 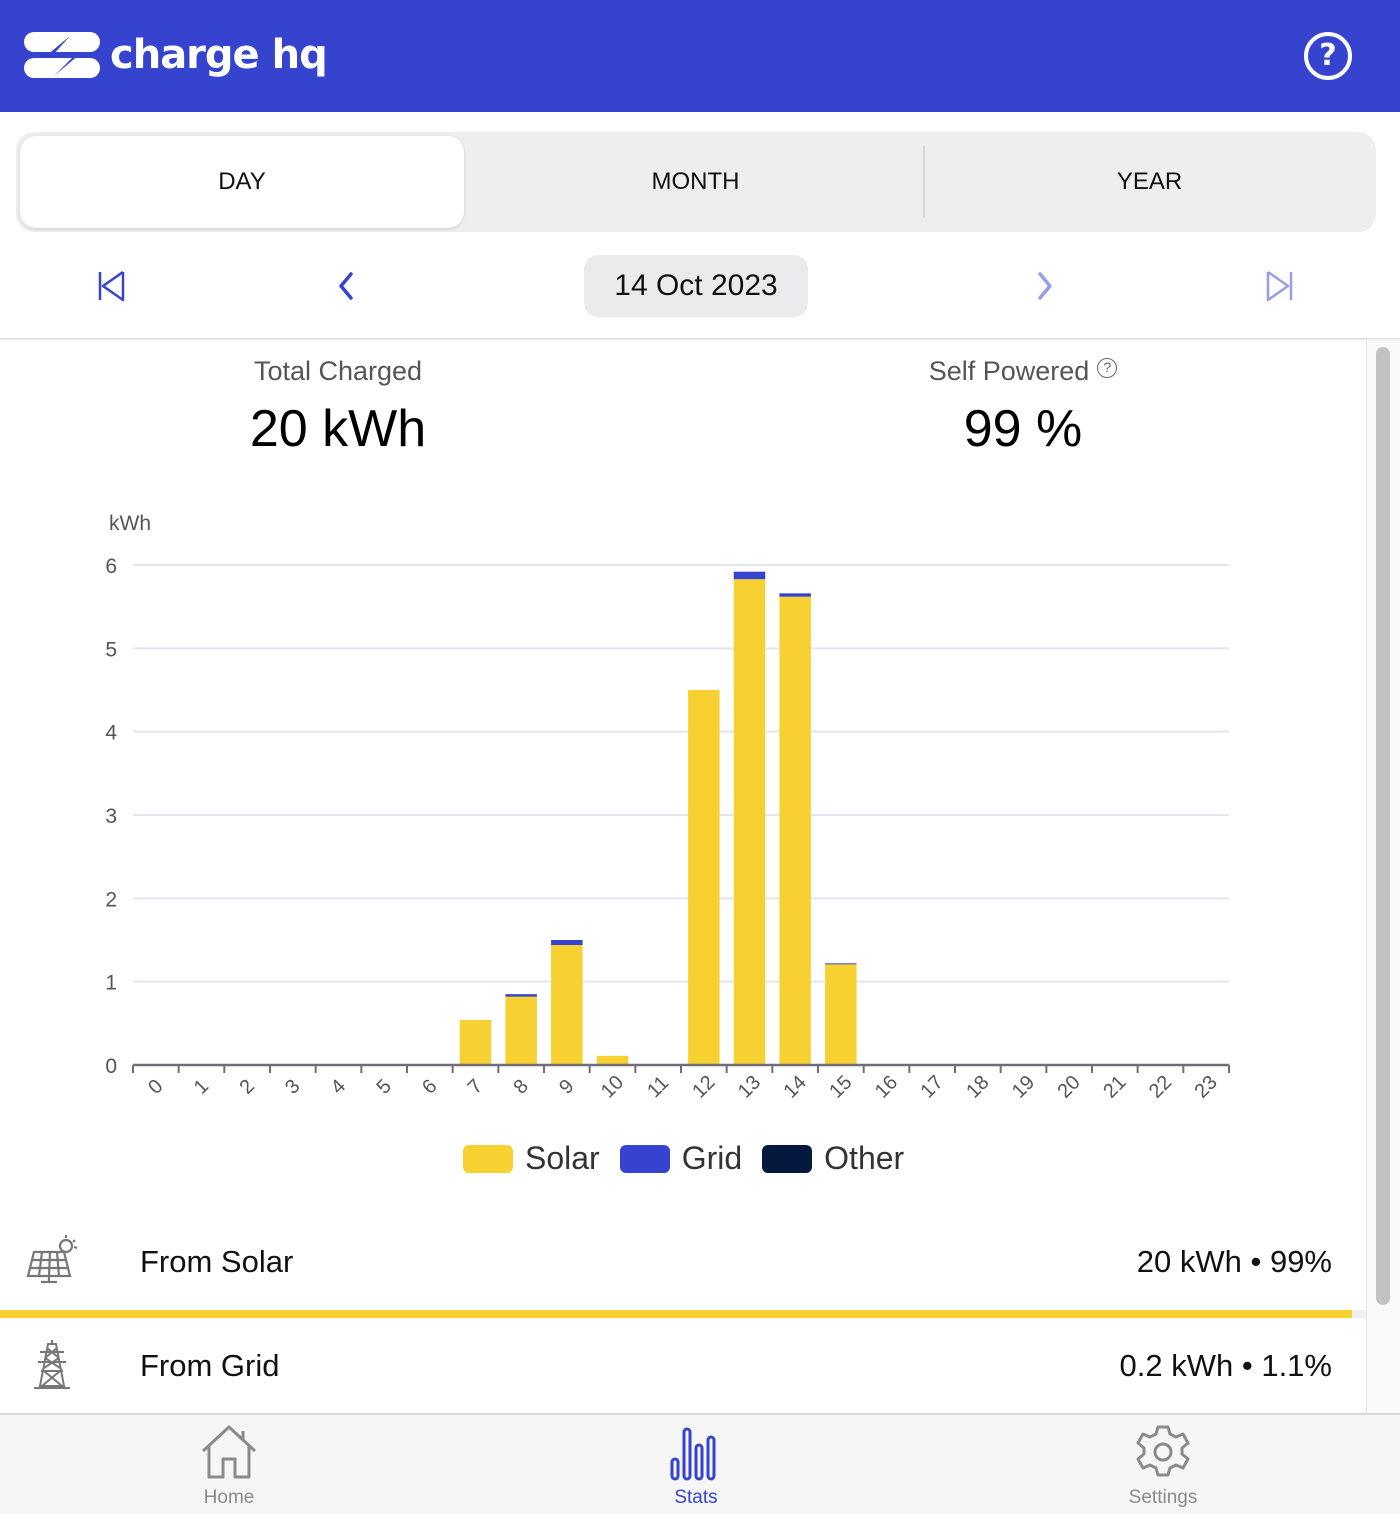 I want to click on bottom-tab-bar: Home Stats Settings, so click(x=700, y=1463).